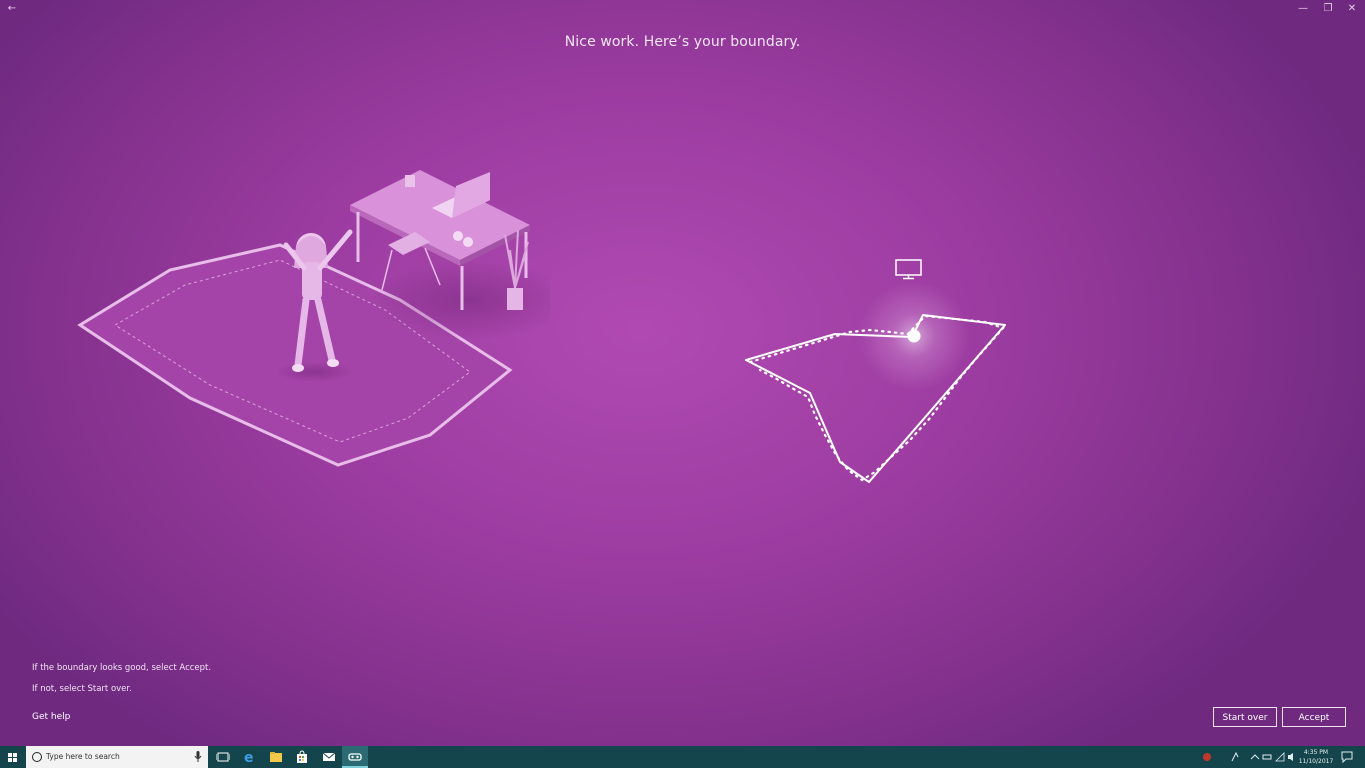 This screenshot has height=772, width=1365. I want to click on taskbar: Type here to search e 4:35 PM 11/10/2017, so click(682, 757).